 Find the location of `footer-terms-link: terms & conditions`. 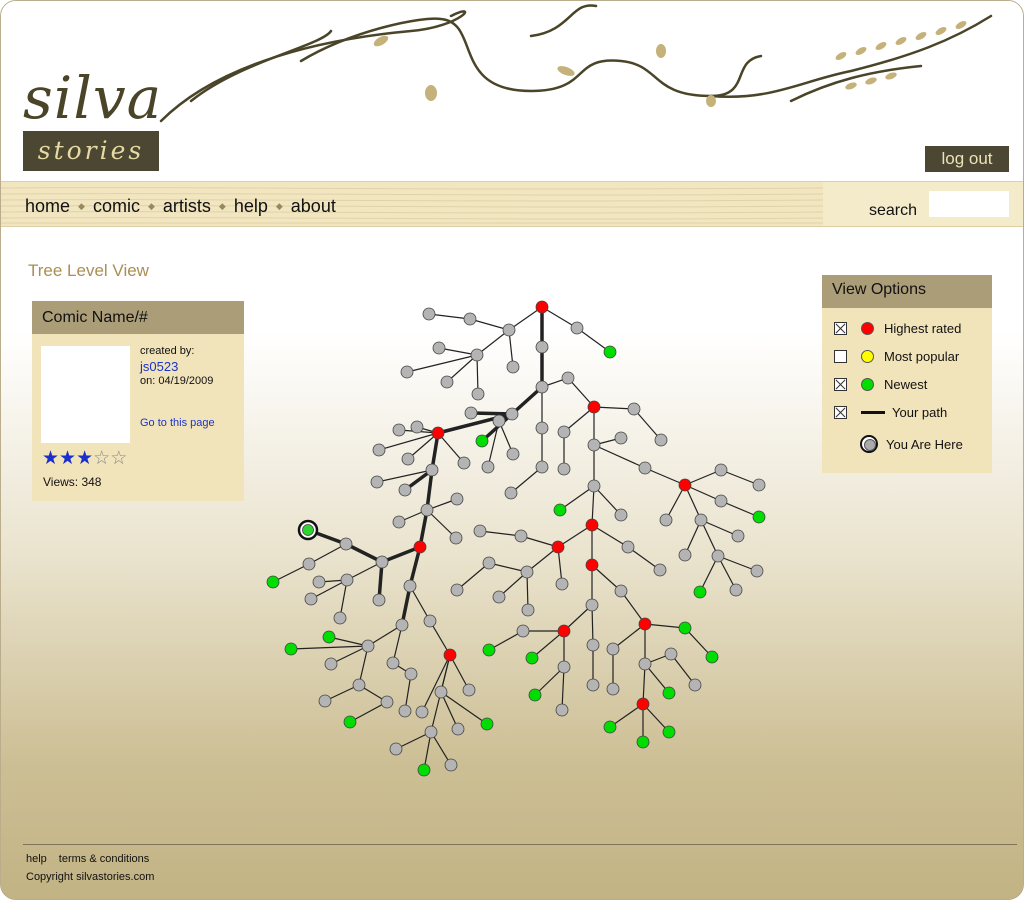

footer-terms-link: terms & conditions is located at coordinates (104, 859).